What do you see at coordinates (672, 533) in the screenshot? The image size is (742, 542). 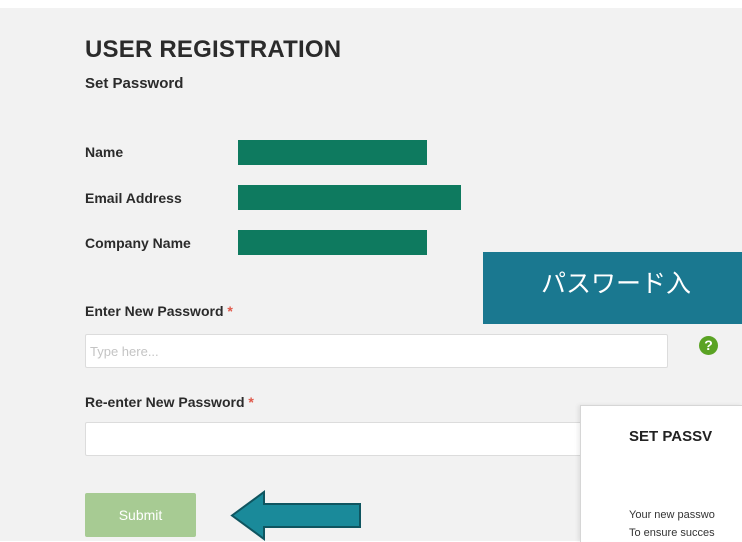 I see `modal-text-line: To ensure succes` at bounding box center [672, 533].